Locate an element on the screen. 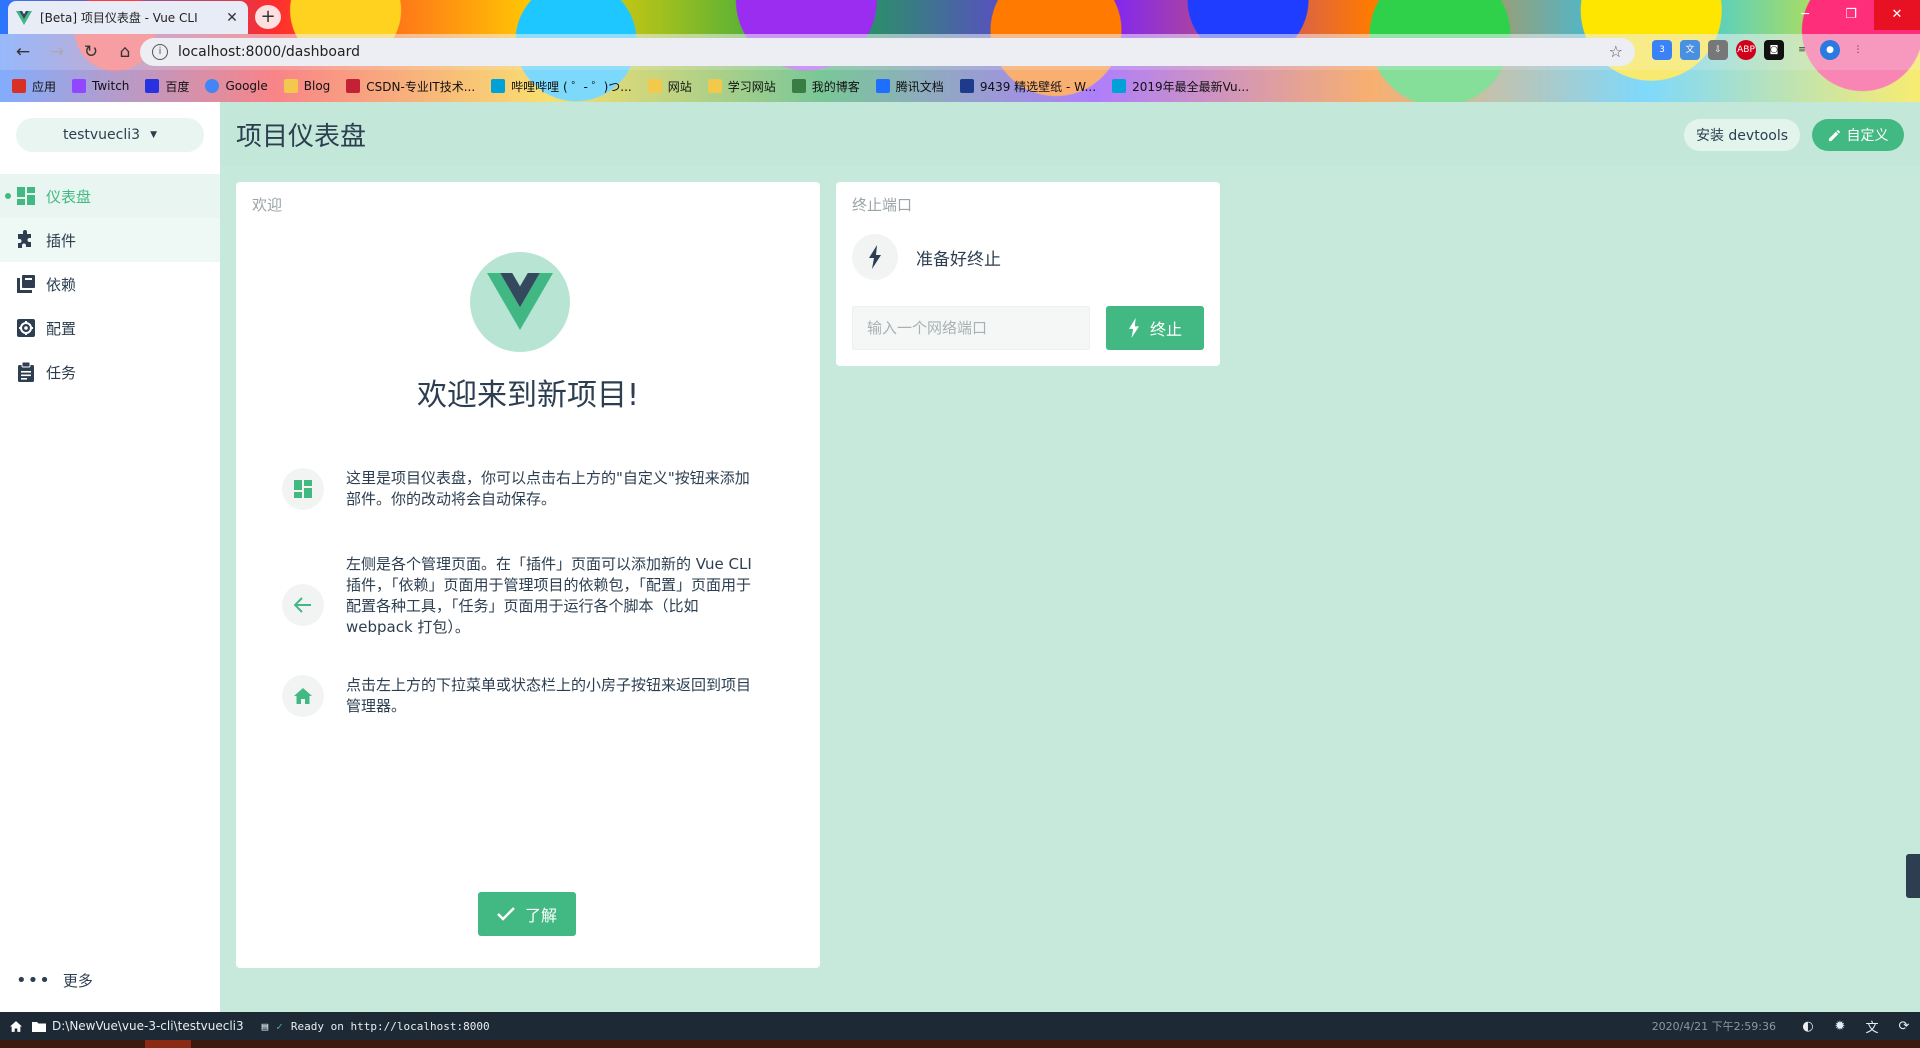 The width and height of the screenshot is (1920, 1048). bookmark-item: 网站 is located at coordinates (669, 86).